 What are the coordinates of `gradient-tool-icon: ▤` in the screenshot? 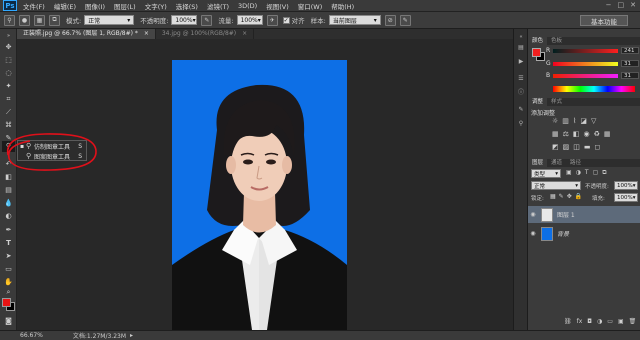 It's located at (8, 190).